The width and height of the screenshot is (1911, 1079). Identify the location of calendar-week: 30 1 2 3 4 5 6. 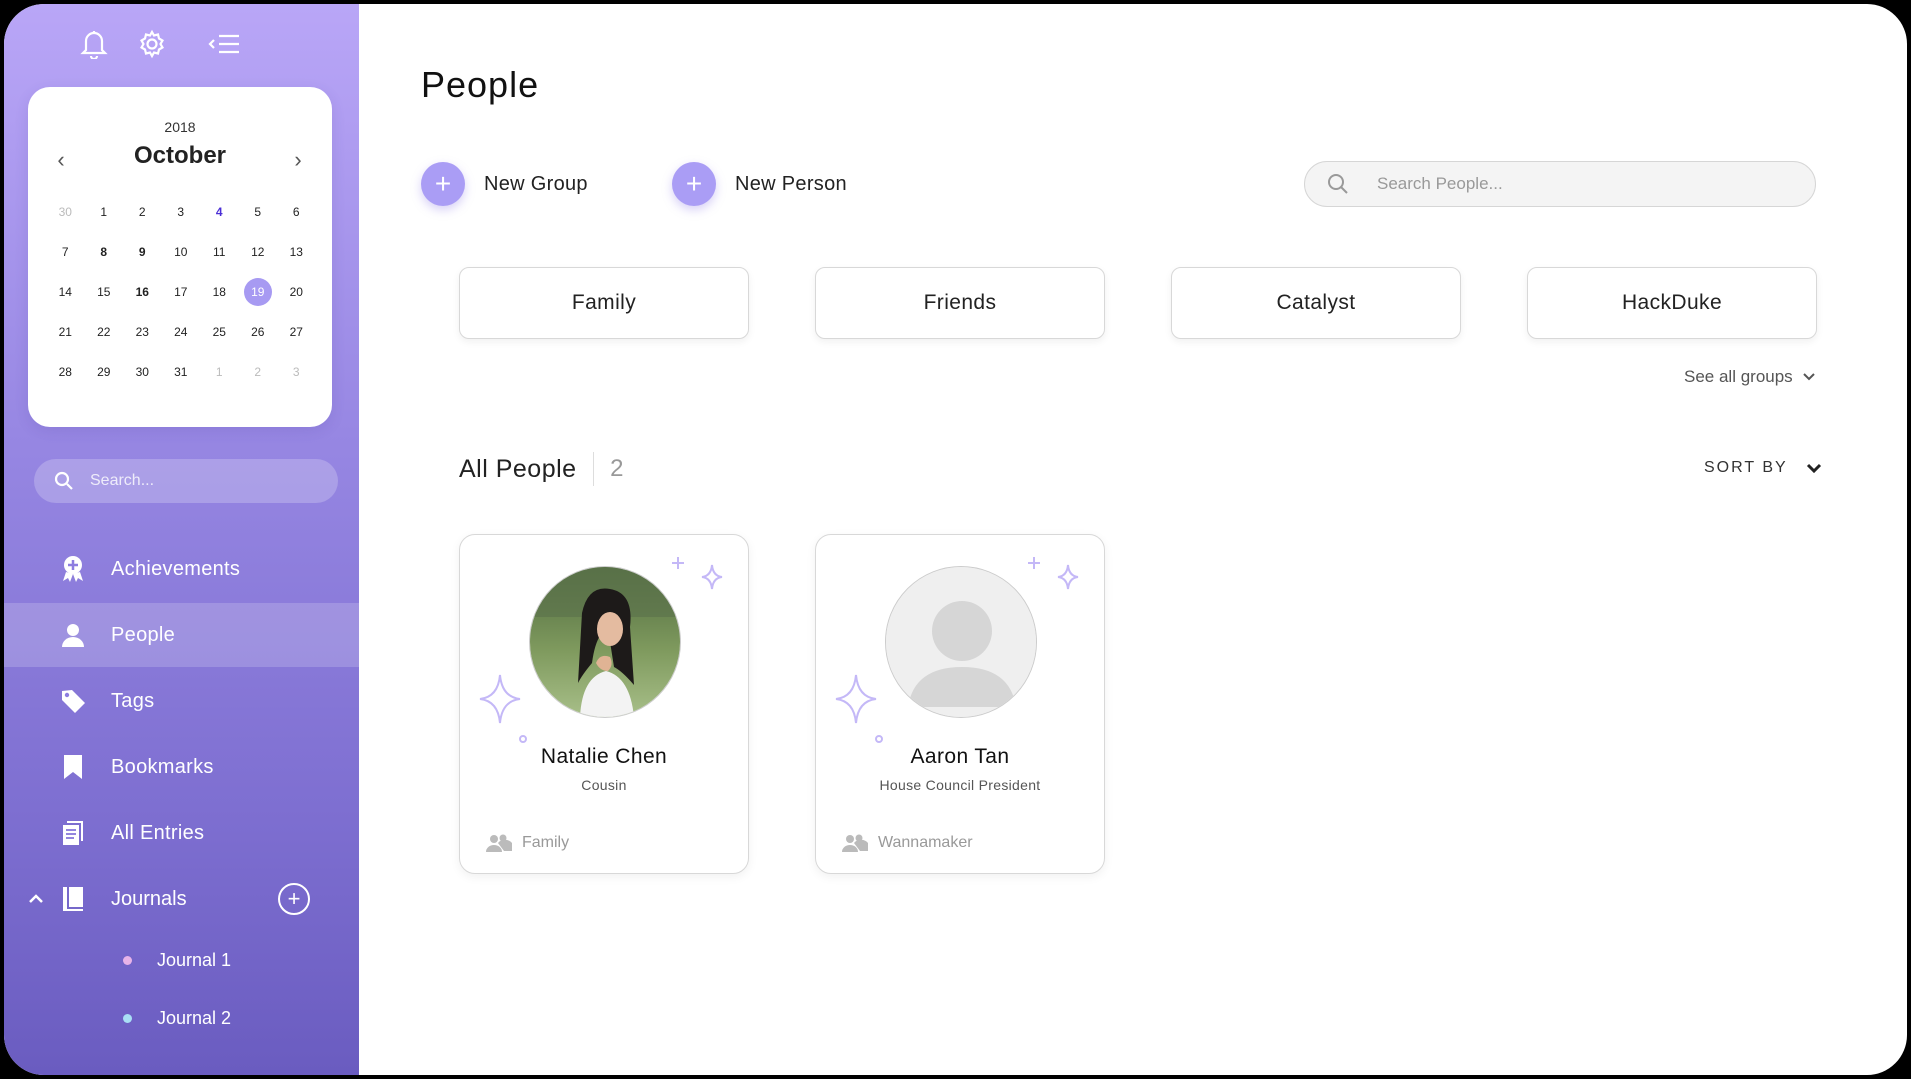
(181, 212).